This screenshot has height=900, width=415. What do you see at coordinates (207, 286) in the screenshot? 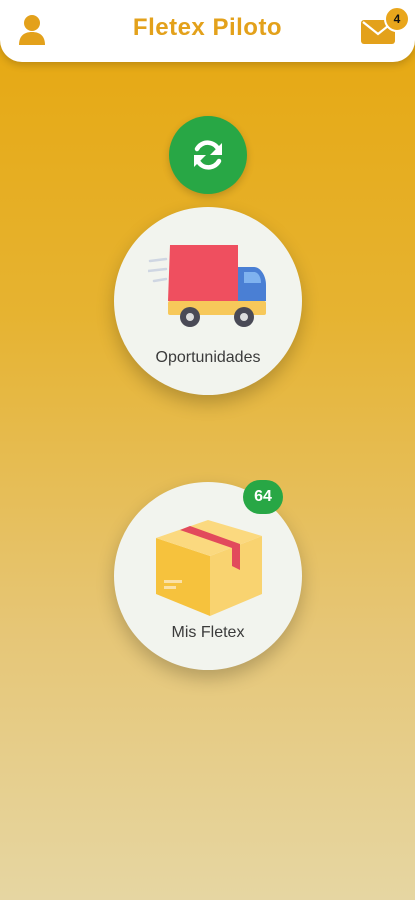
I see `truck-icon` at bounding box center [207, 286].